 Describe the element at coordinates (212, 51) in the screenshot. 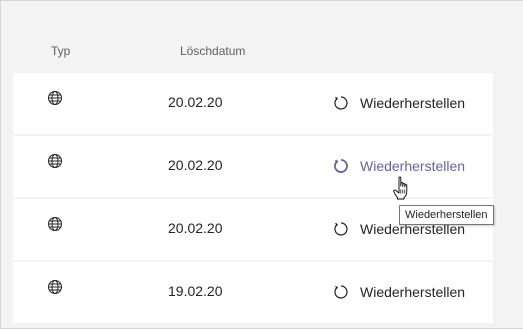

I see `column-header-deletion-date: Löschdatum` at that location.